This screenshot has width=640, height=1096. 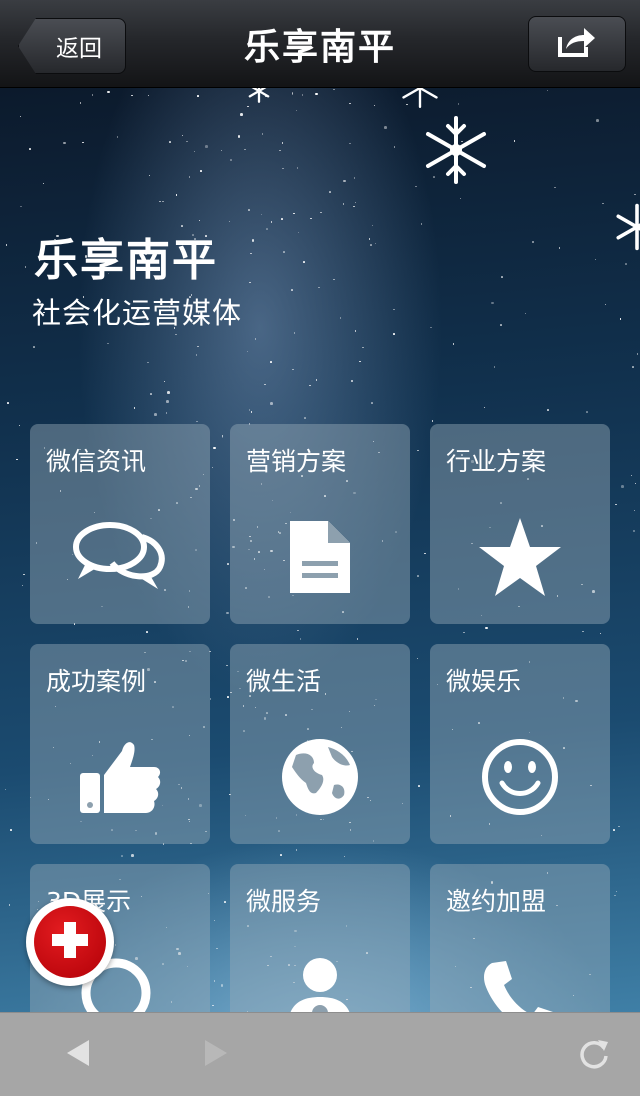 I want to click on floating-add-button, so click(x=70, y=942).